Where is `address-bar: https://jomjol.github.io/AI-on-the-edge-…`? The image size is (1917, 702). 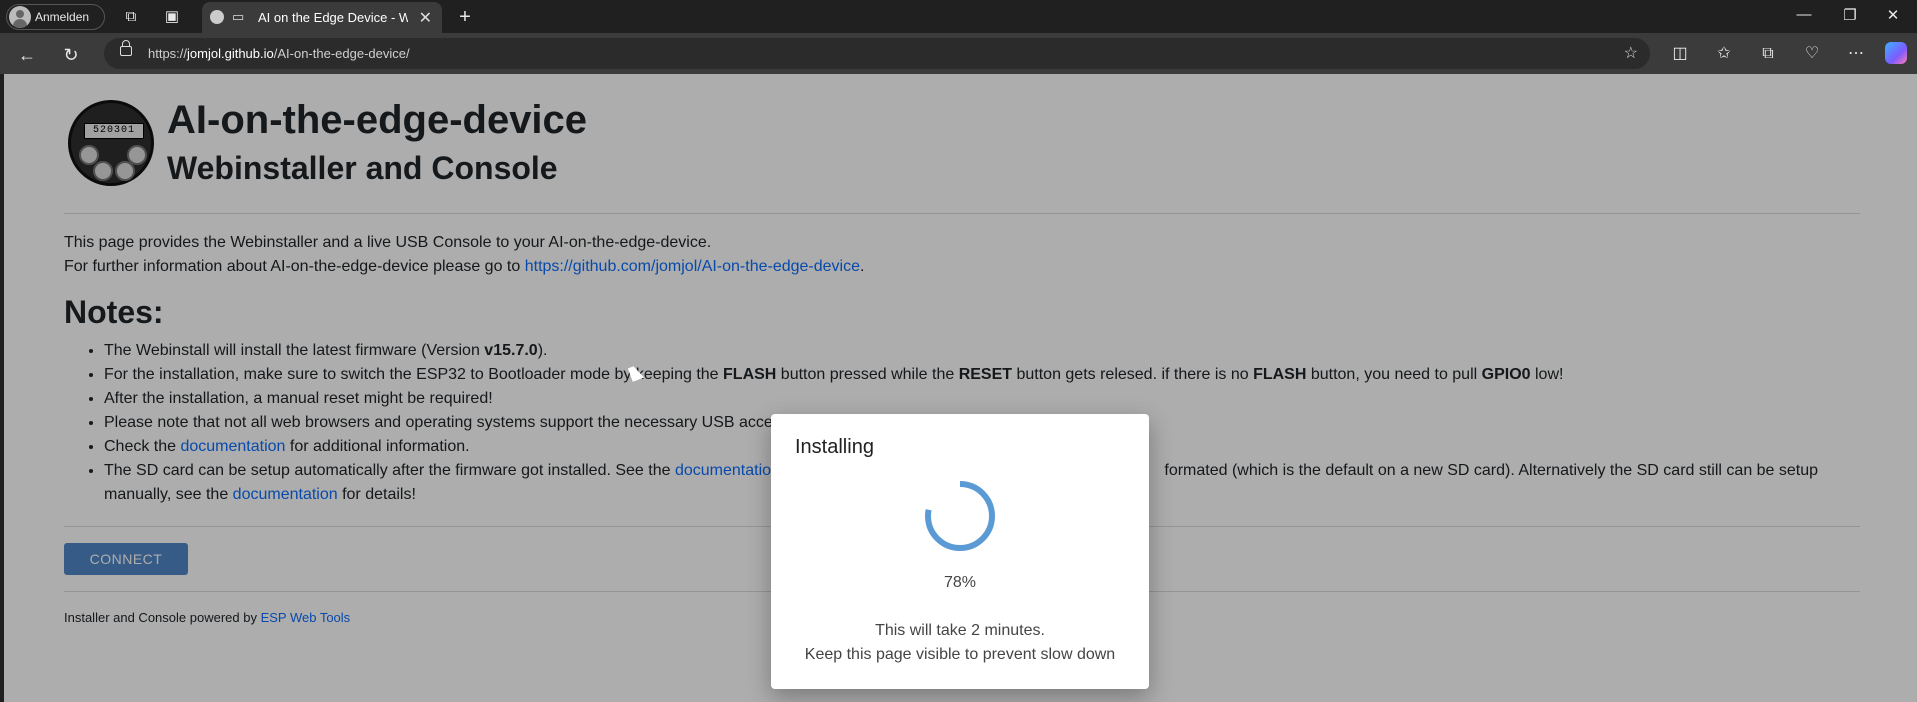 address-bar: https://jomjol.github.io/AI-on-the-edge-… is located at coordinates (877, 53).